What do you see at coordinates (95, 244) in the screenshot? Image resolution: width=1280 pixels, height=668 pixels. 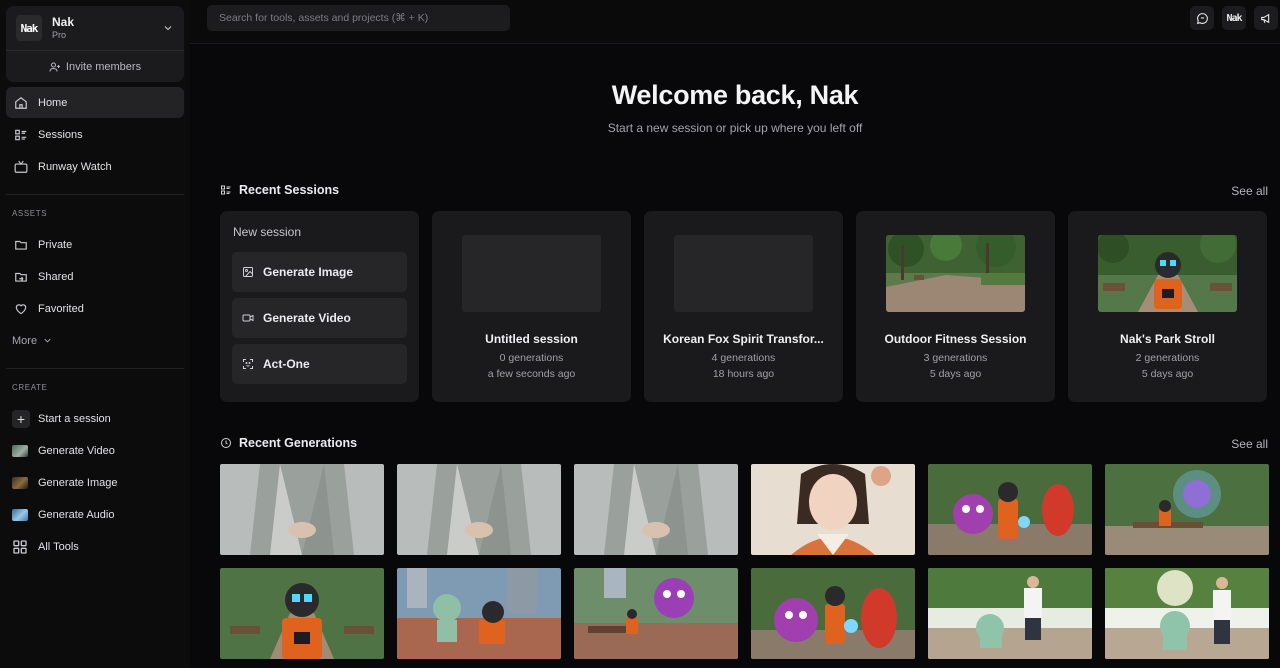 I see `nav-item-private: Private` at bounding box center [95, 244].